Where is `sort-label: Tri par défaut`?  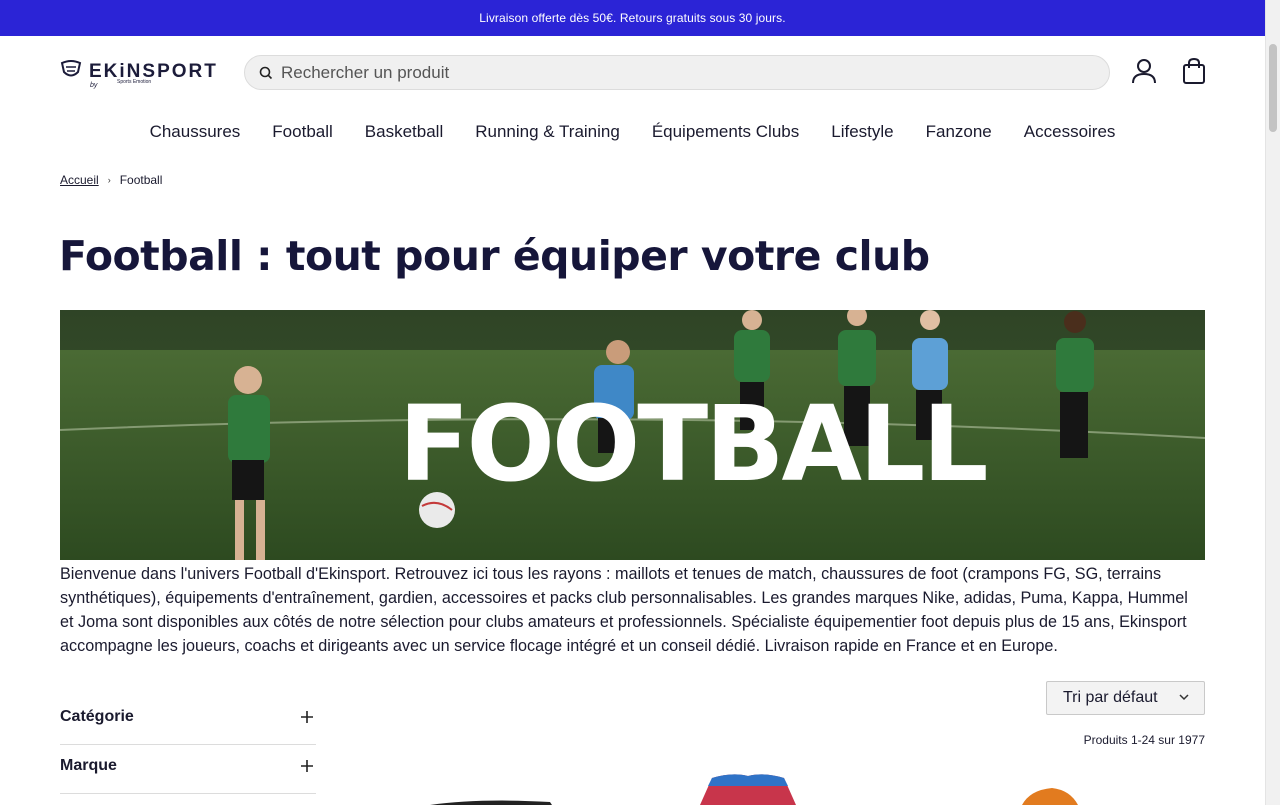 sort-label: Tri par défaut is located at coordinates (1110, 697).